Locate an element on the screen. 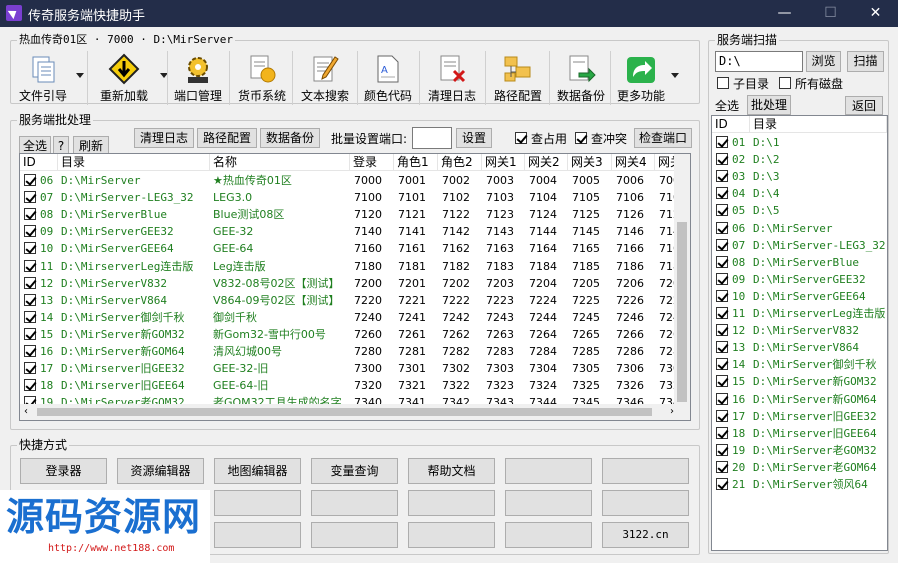  scan-button: 扫描 is located at coordinates (865, 61).